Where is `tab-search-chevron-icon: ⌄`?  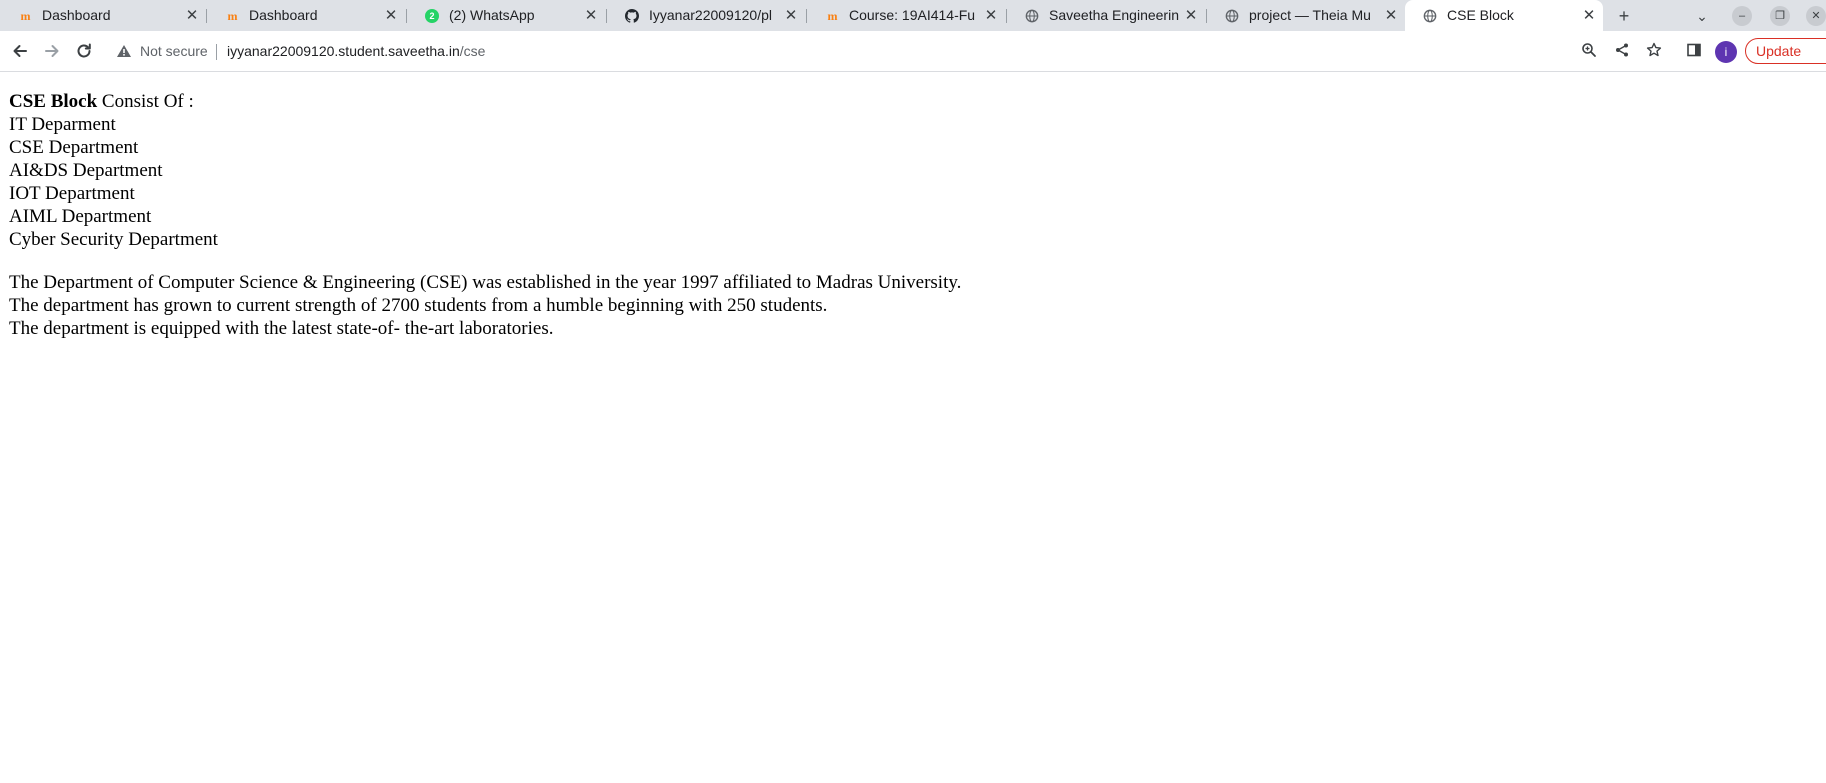 tab-search-chevron-icon: ⌄ is located at coordinates (1702, 16).